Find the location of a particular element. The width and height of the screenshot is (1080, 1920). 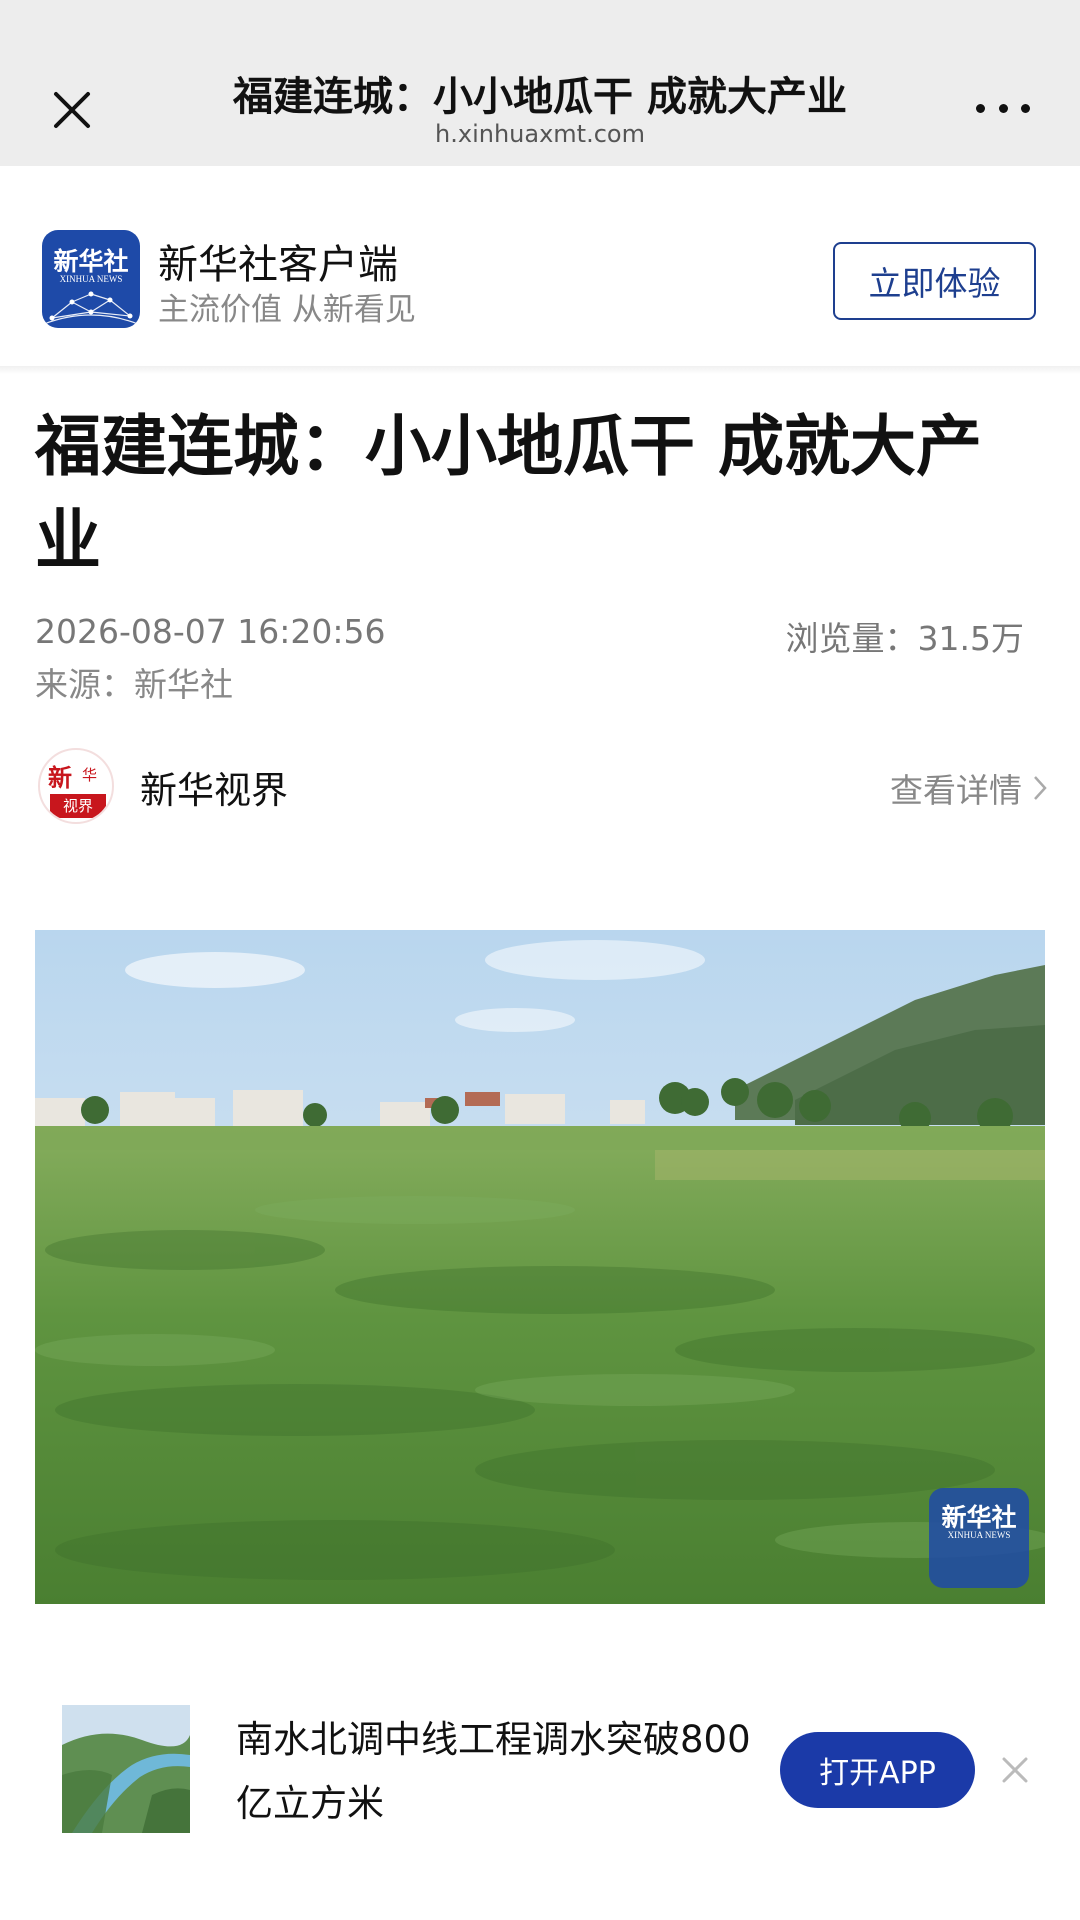

watermark-text-en: XINHUA NEWS is located at coordinates (979, 1535).